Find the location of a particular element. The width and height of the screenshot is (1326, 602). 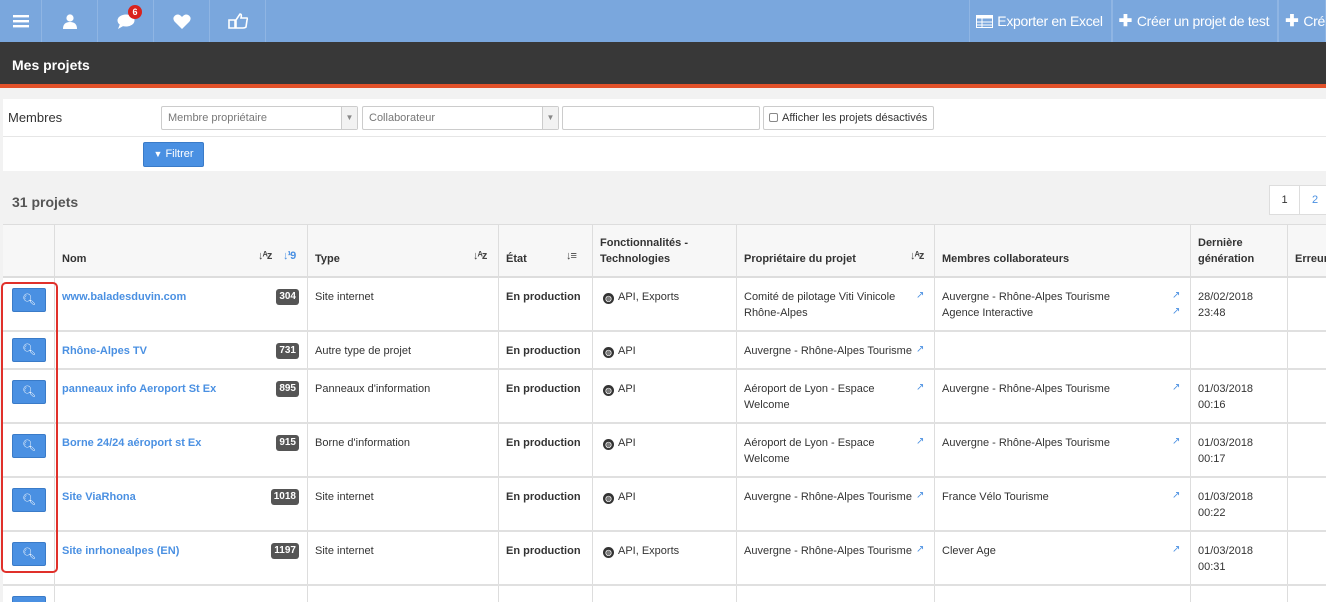

name-cell: www.baladesduvin.com 304 is located at coordinates (180, 297).